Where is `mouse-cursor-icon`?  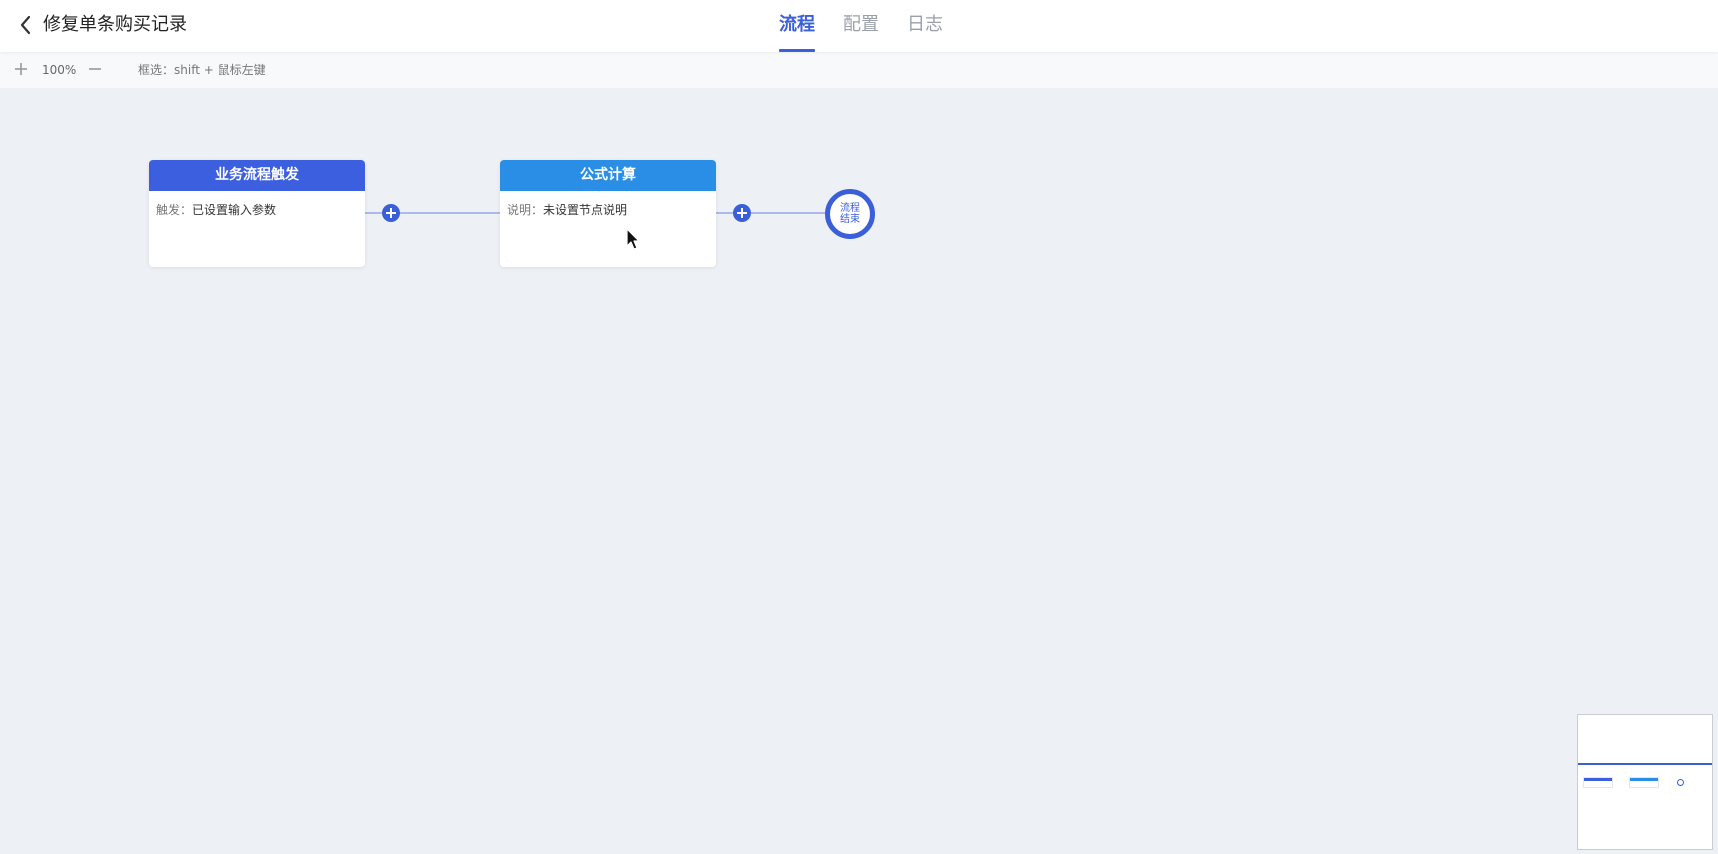 mouse-cursor-icon is located at coordinates (633, 239).